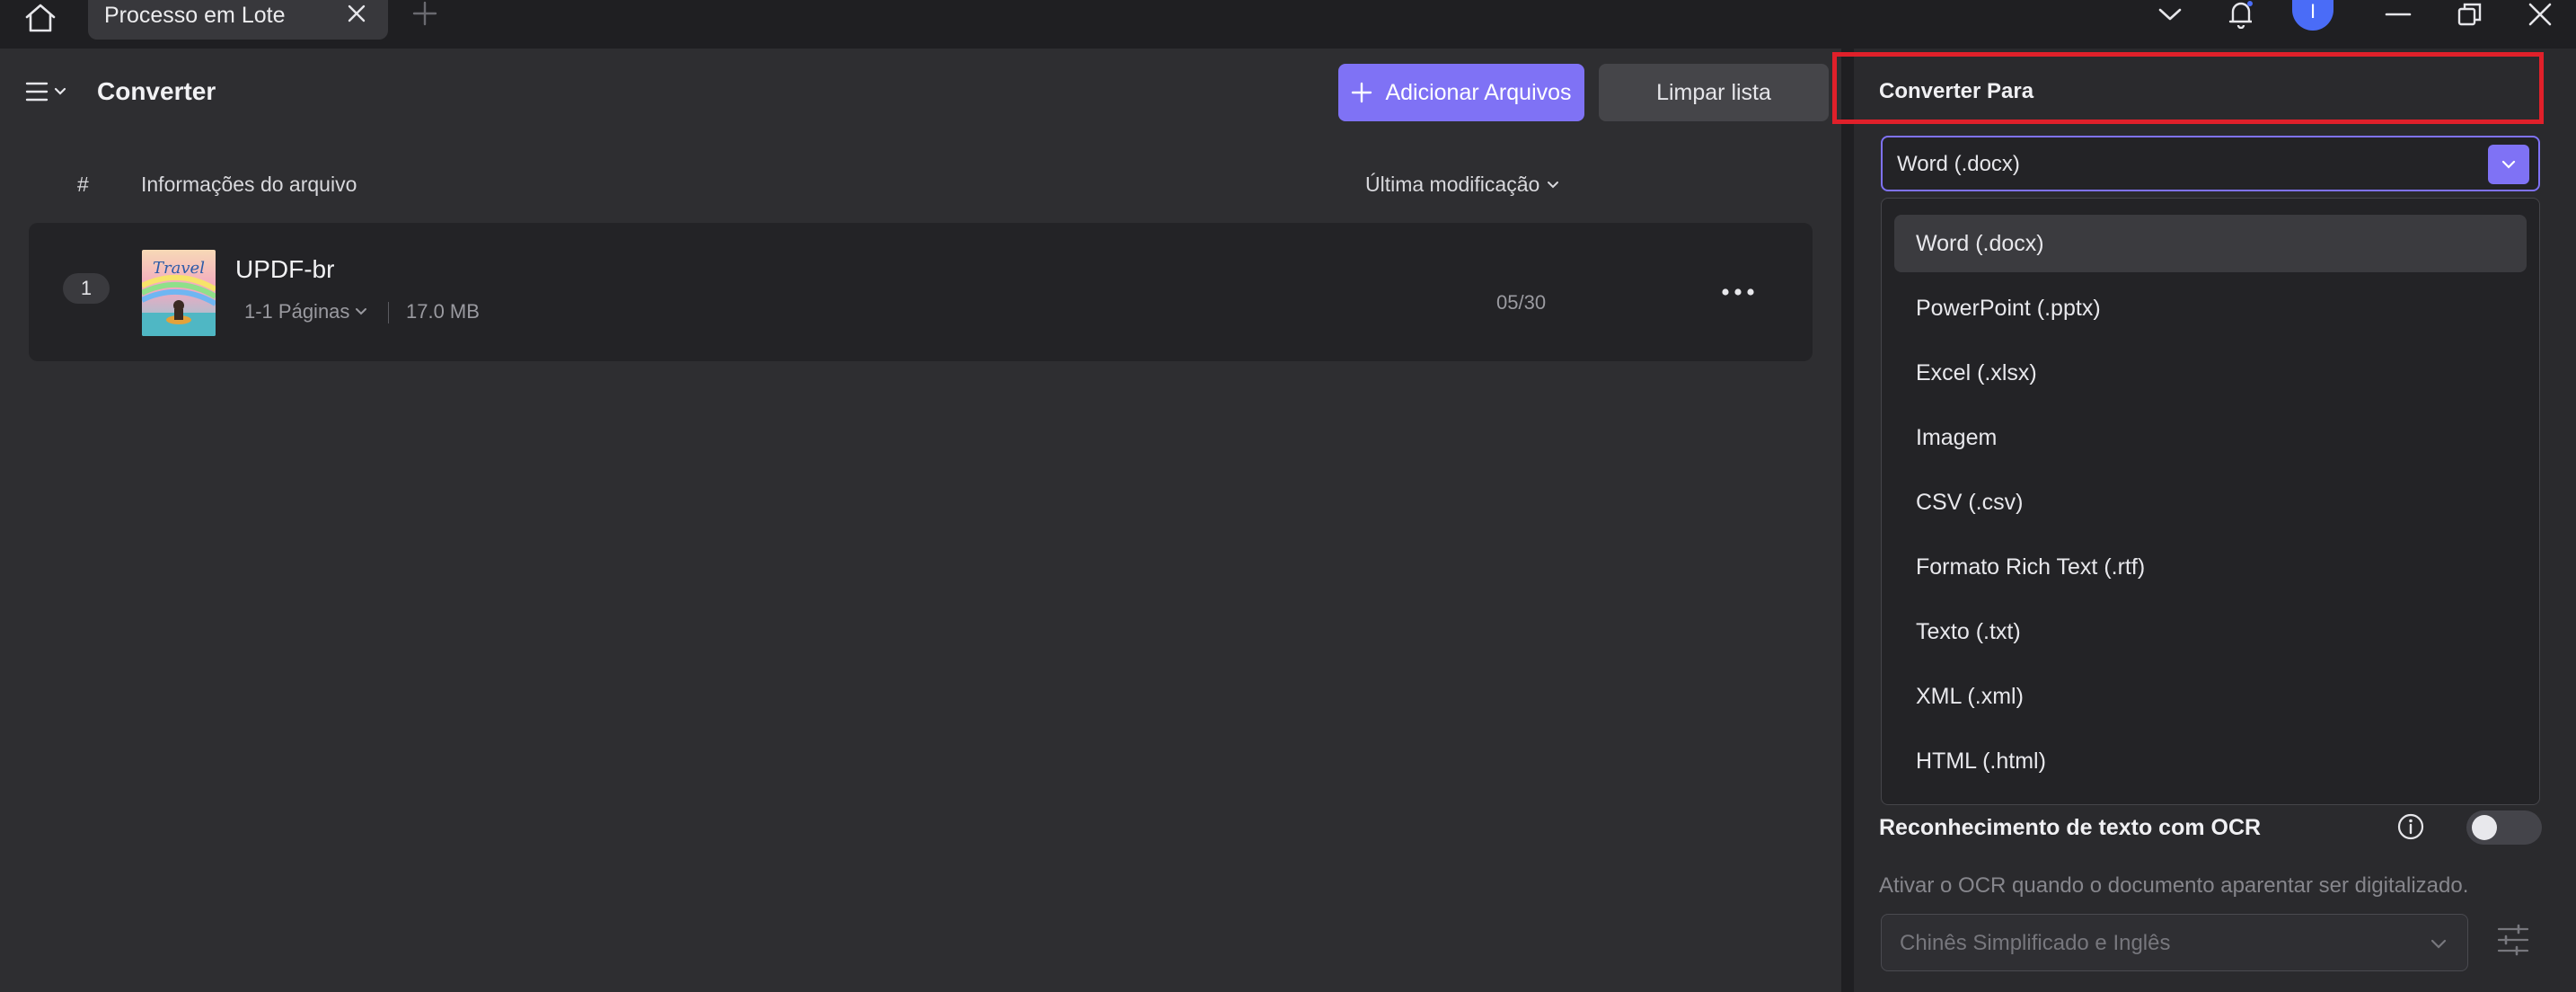 This screenshot has height=992, width=2576. I want to click on file-size: 17.0 MB, so click(443, 311).